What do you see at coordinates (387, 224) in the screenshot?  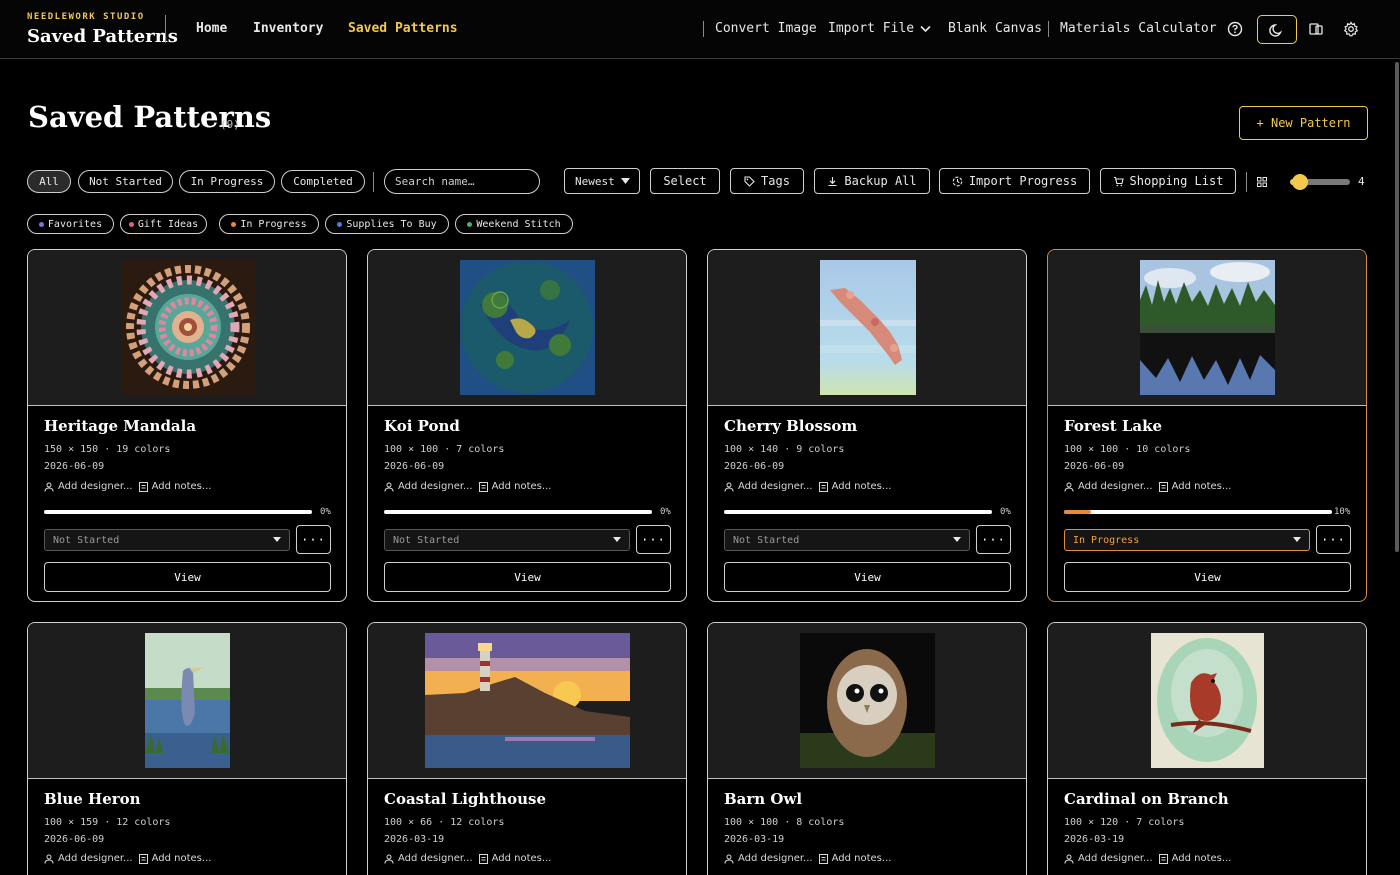 I see `tag-supplies-to-buy: Supplies To Buy` at bounding box center [387, 224].